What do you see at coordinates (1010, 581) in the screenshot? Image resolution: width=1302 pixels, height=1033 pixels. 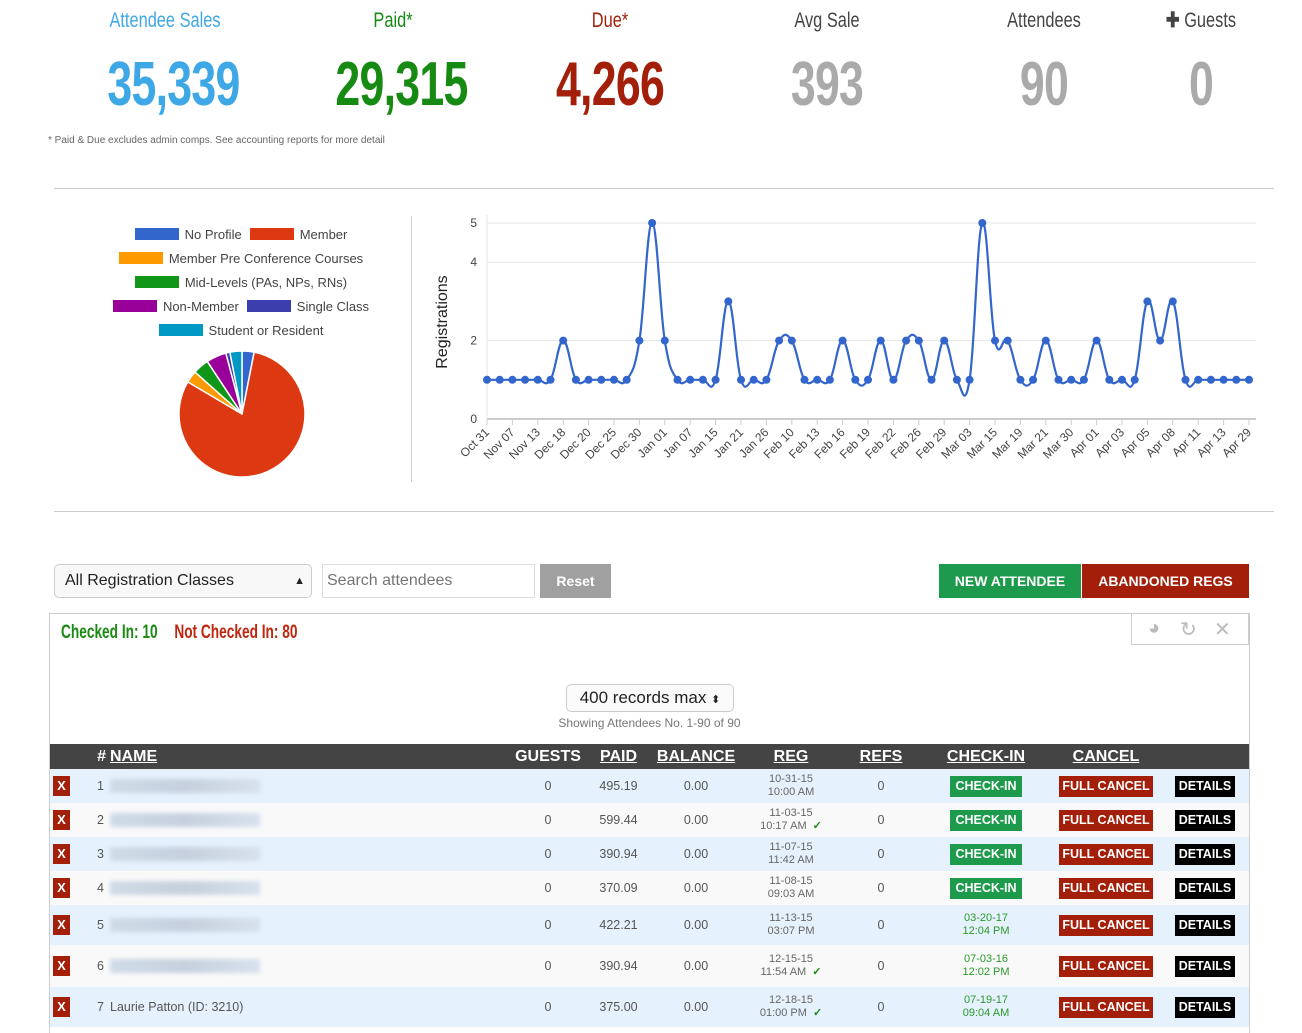 I see `new-attendee-button: NEW ATTENDEE` at bounding box center [1010, 581].